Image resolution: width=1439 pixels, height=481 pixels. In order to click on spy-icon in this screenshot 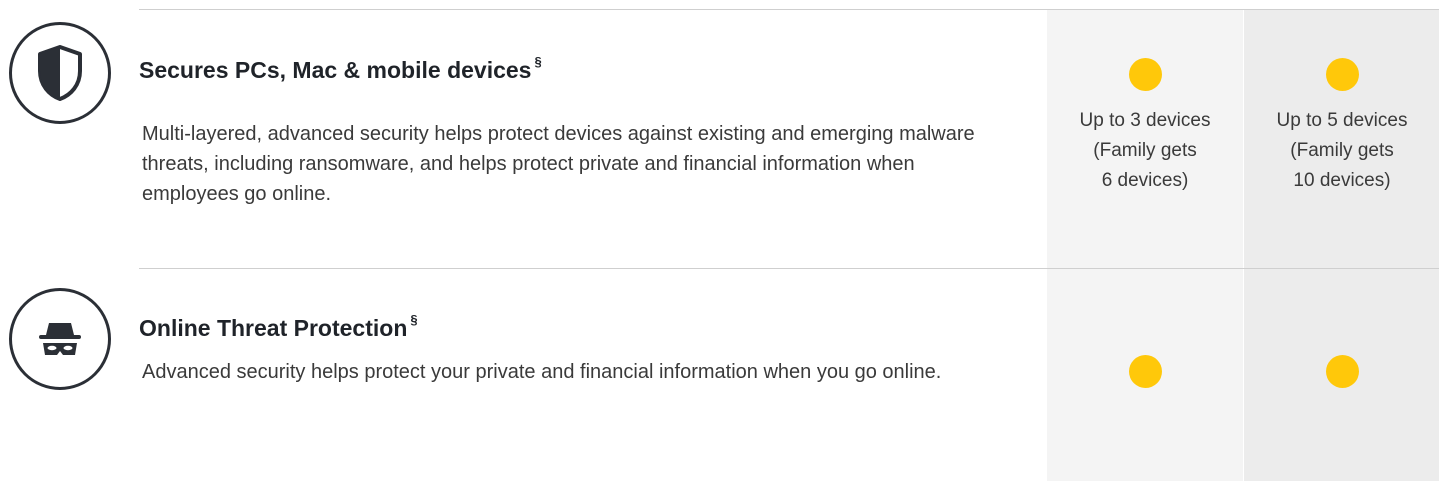, I will do `click(60, 339)`.